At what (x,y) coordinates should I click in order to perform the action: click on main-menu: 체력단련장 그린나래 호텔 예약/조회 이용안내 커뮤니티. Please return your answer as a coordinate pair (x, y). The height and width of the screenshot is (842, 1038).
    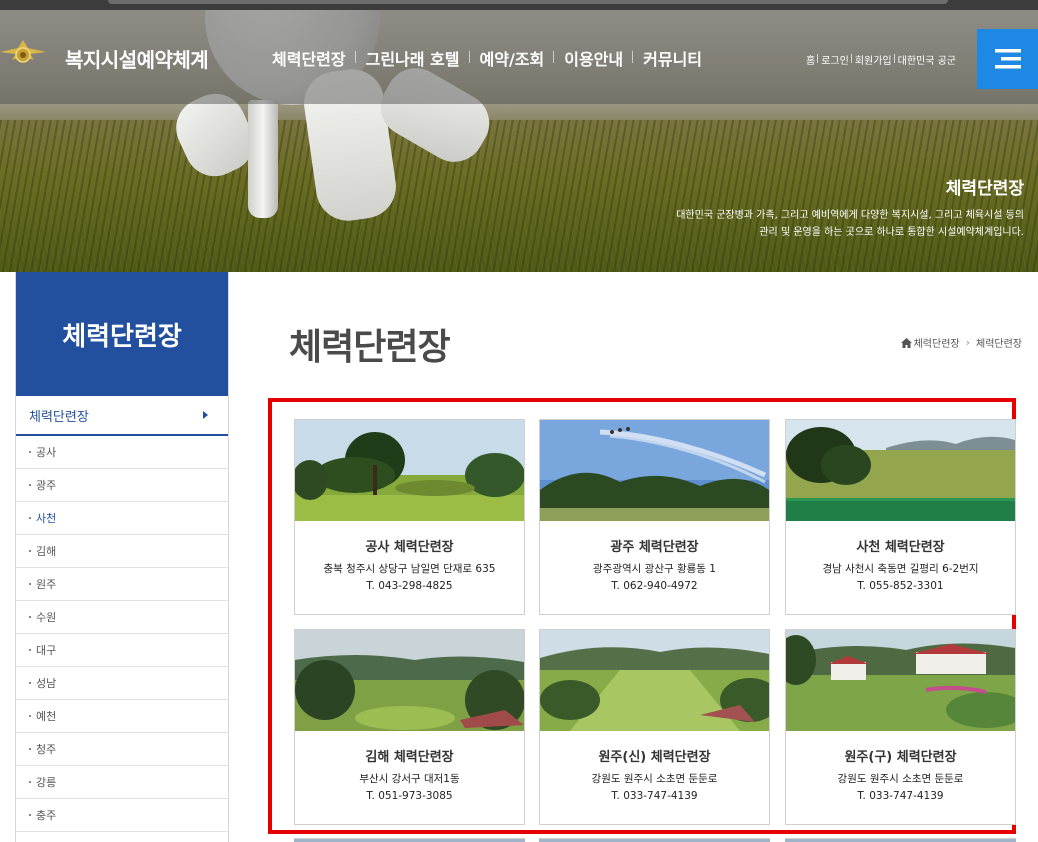
    Looking at the image, I should click on (487, 58).